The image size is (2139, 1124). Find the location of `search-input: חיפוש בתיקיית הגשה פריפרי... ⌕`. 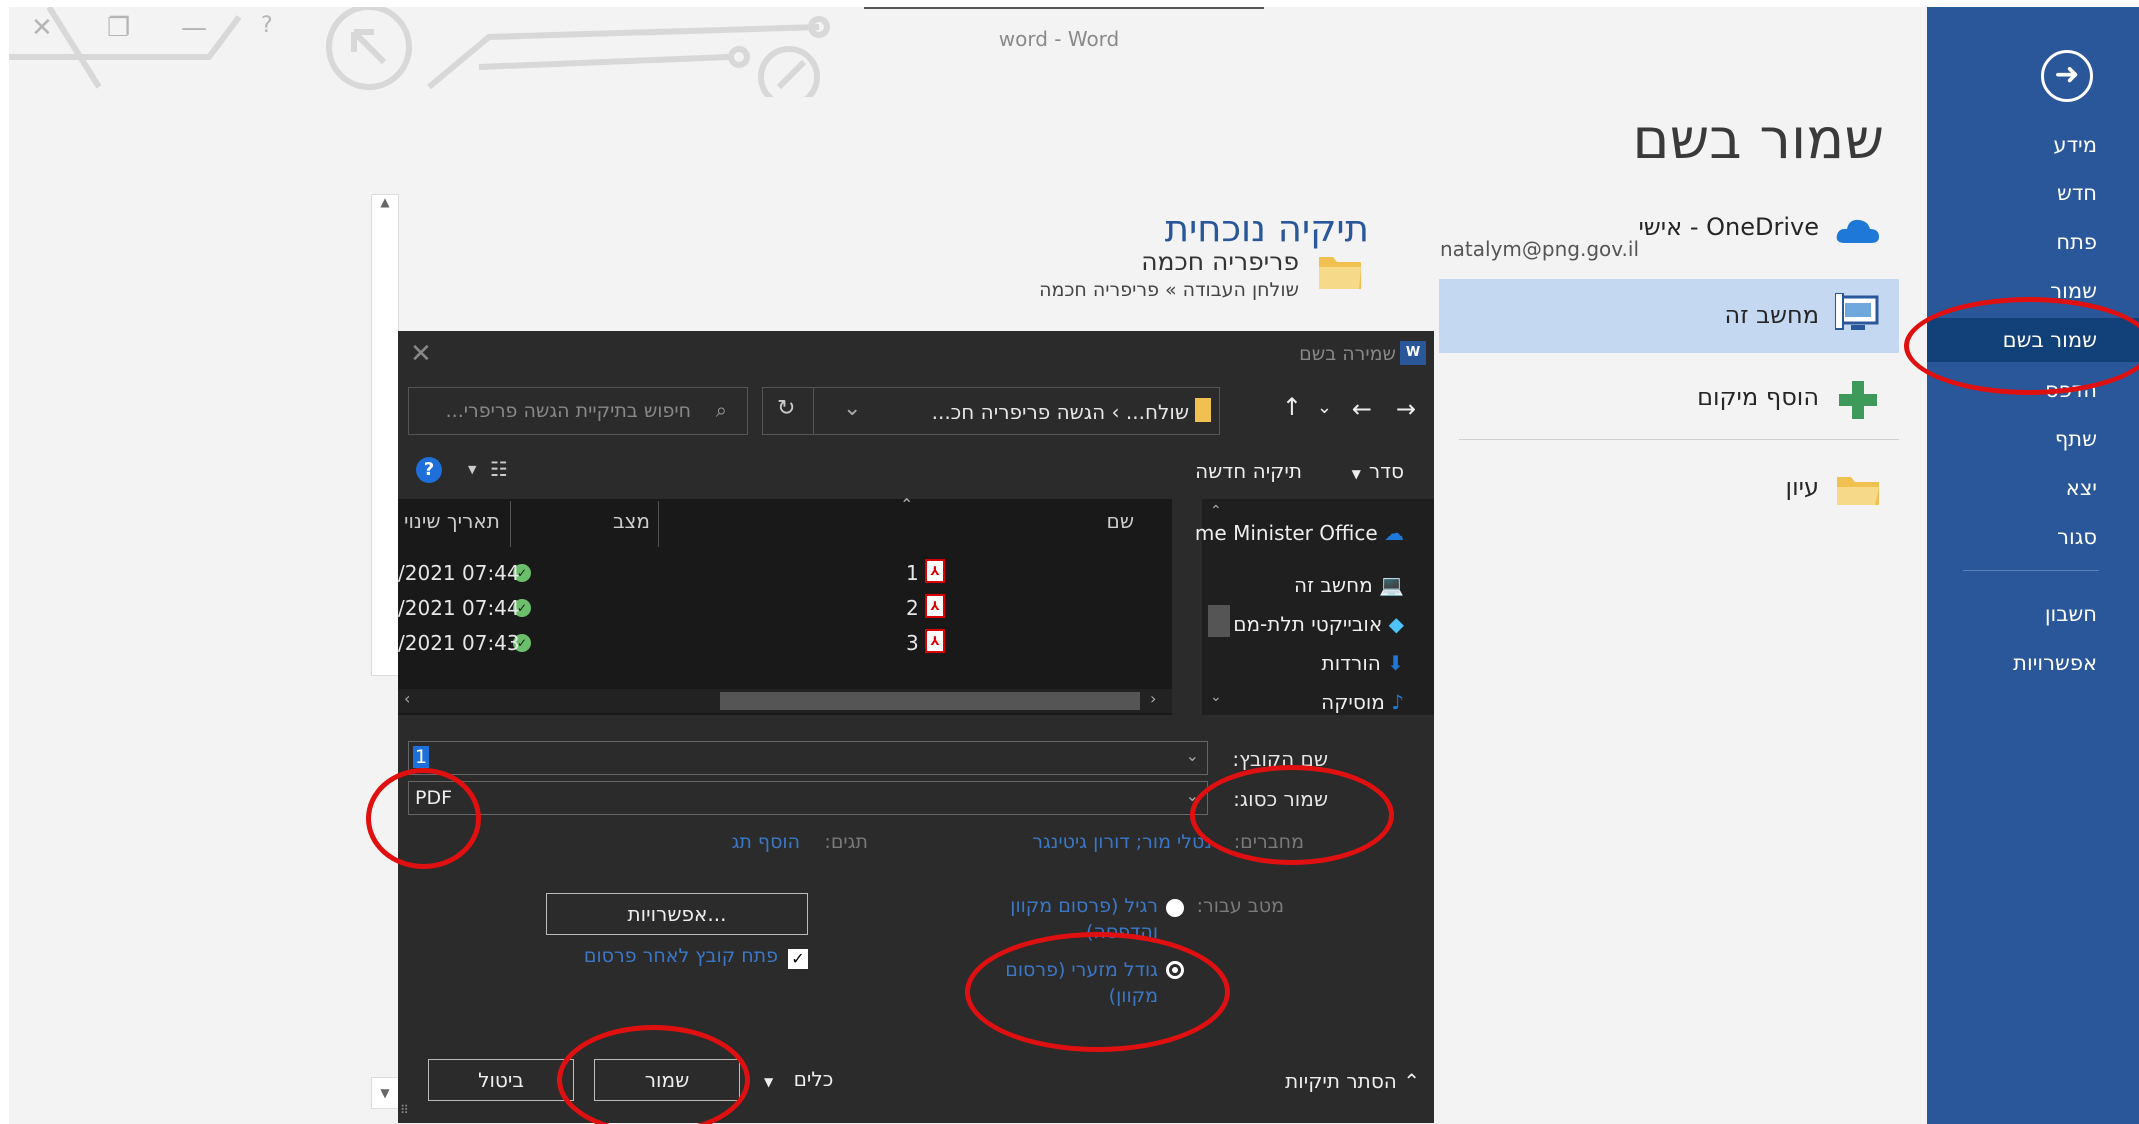

search-input: חיפוש בתיקיית הגשה פריפרי... ⌕ is located at coordinates (578, 411).